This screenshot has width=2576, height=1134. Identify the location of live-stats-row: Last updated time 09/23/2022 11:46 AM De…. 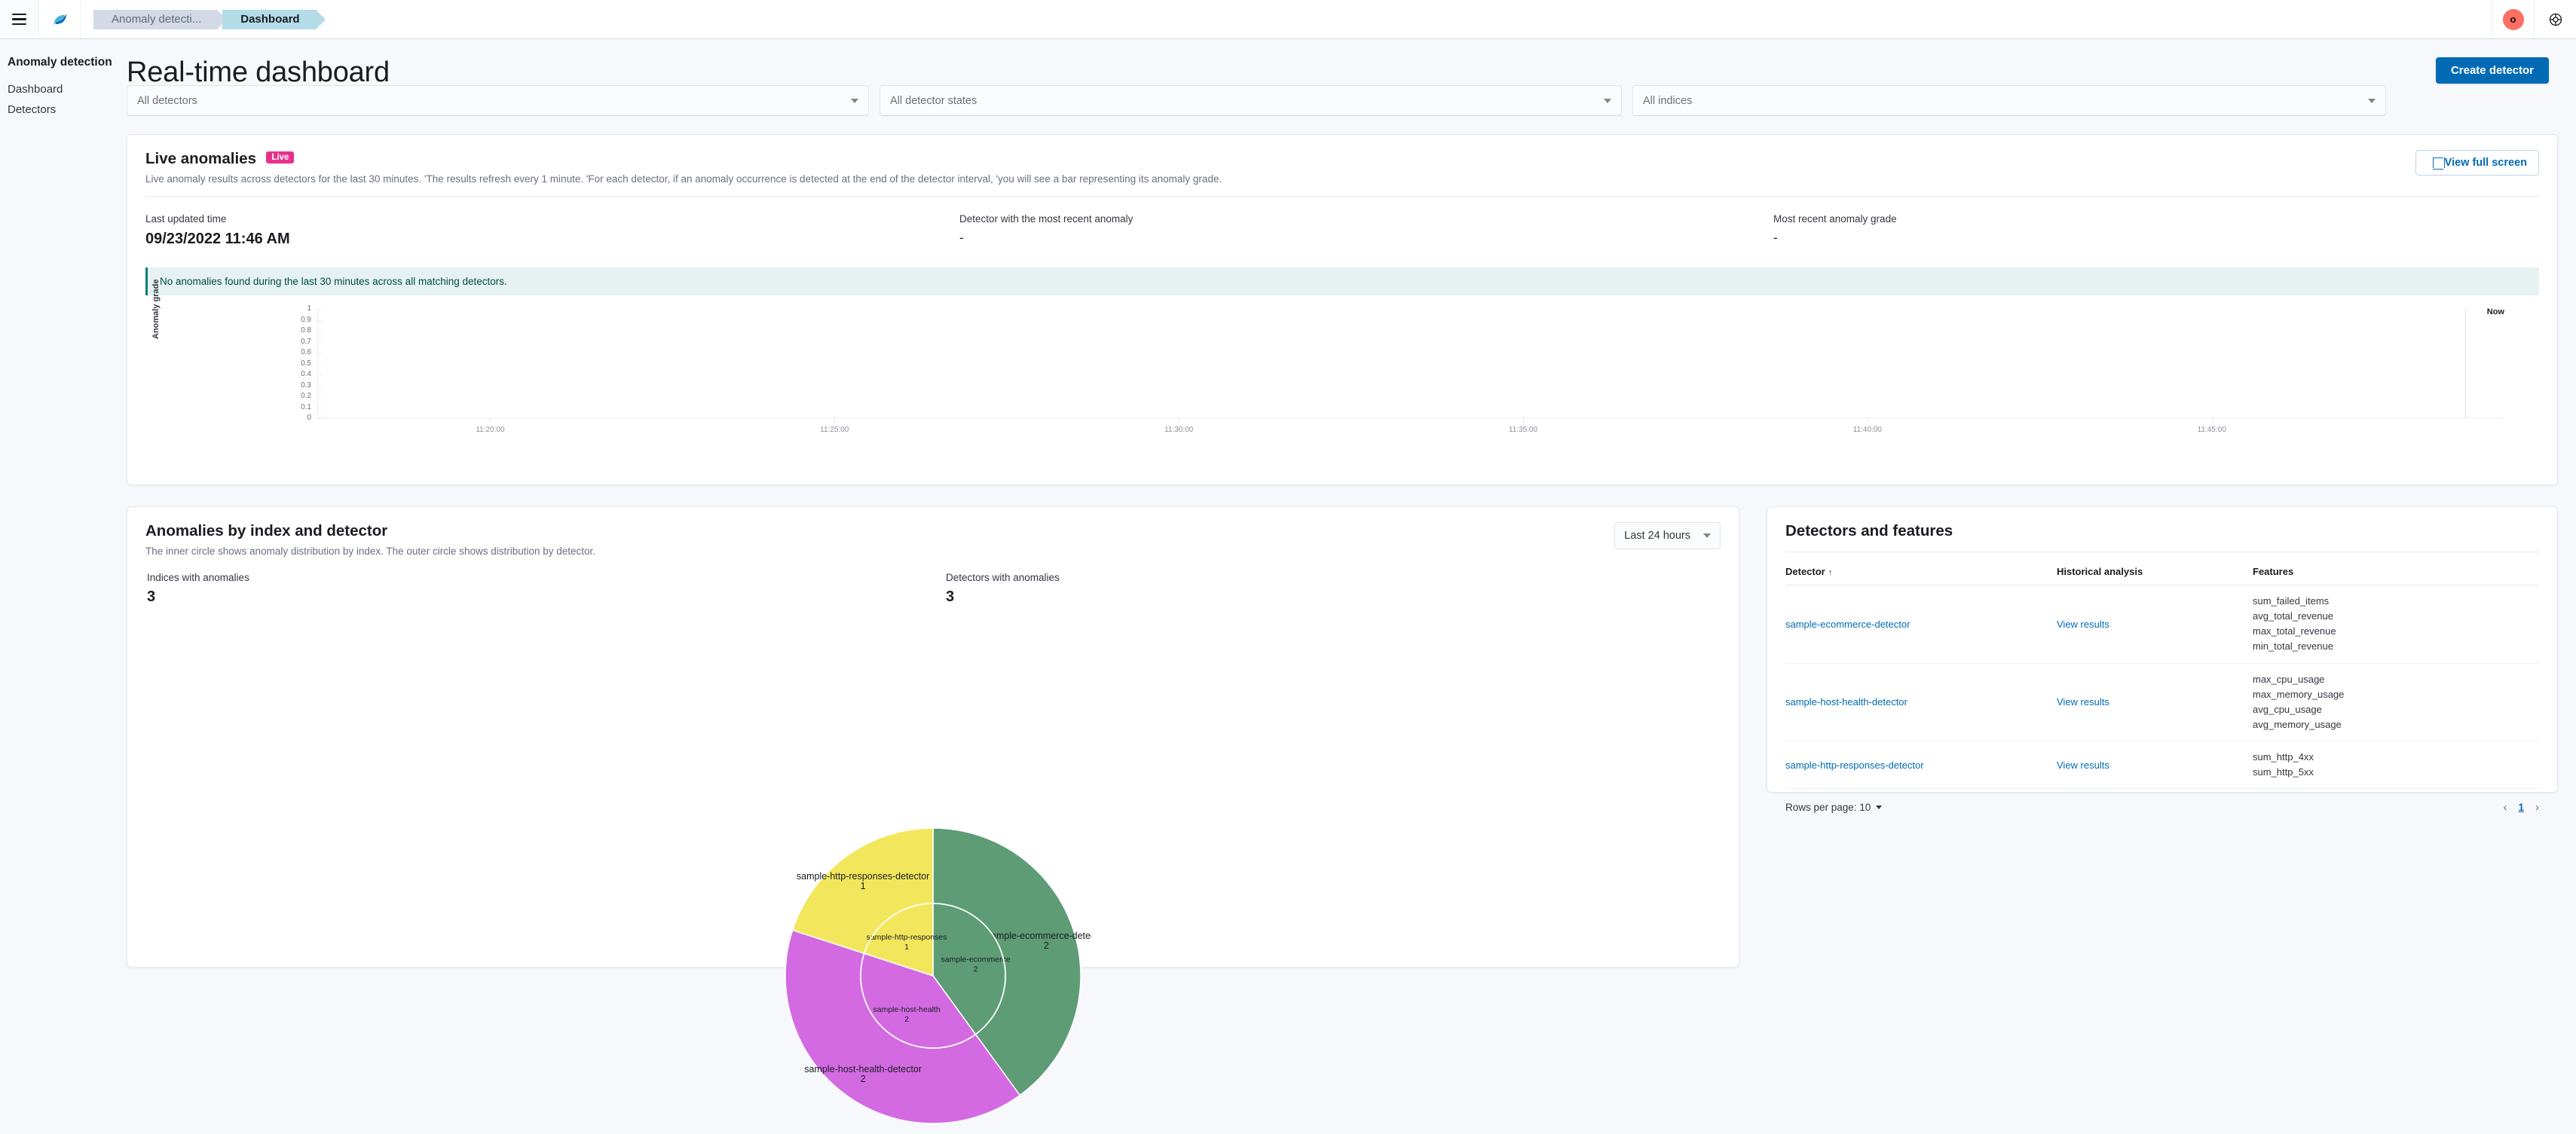
(1342, 230).